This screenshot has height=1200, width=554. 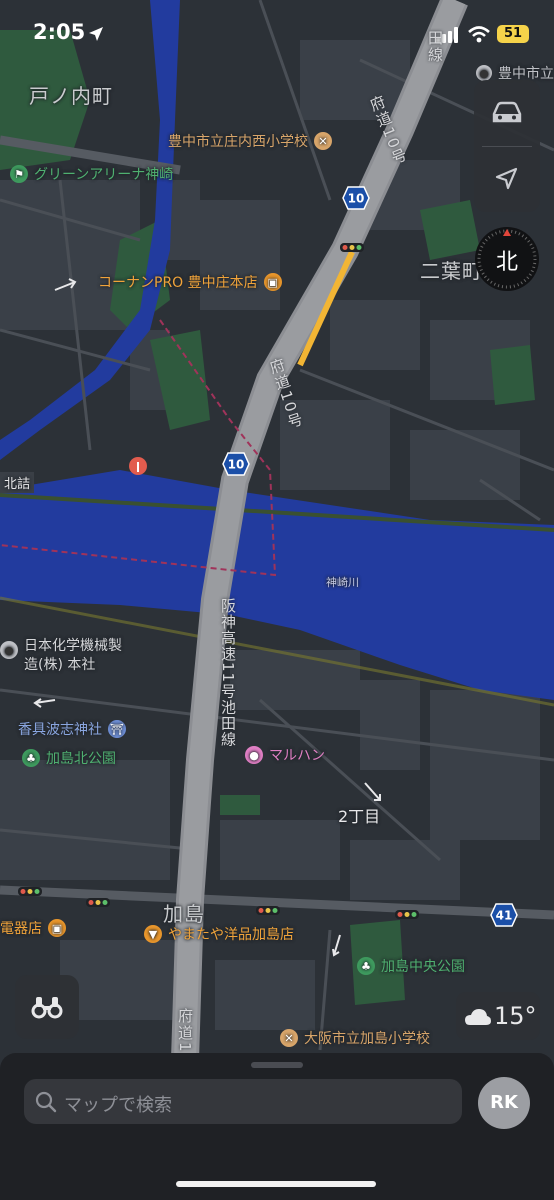 I want to click on area-label-tonouchi: 戸ノ内町, so click(x=71, y=96).